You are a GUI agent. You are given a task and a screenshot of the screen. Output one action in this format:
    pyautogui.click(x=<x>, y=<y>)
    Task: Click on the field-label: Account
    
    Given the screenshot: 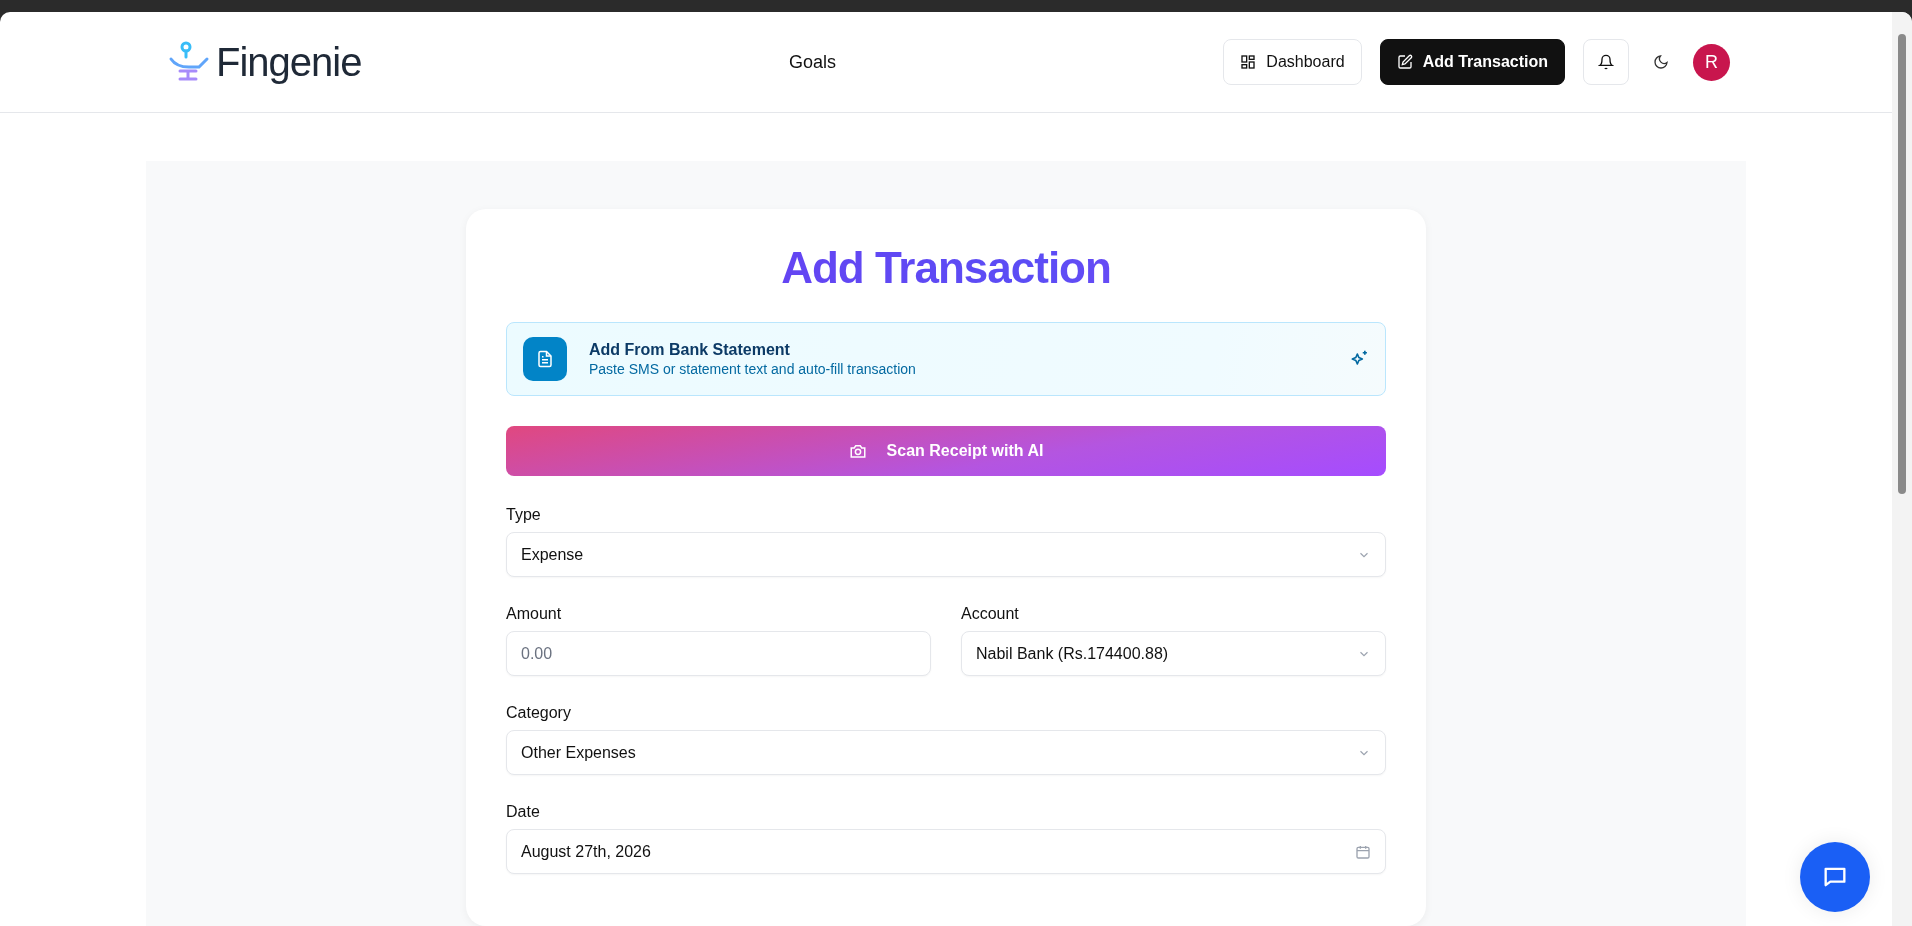 What is the action you would take?
    pyautogui.click(x=990, y=614)
    